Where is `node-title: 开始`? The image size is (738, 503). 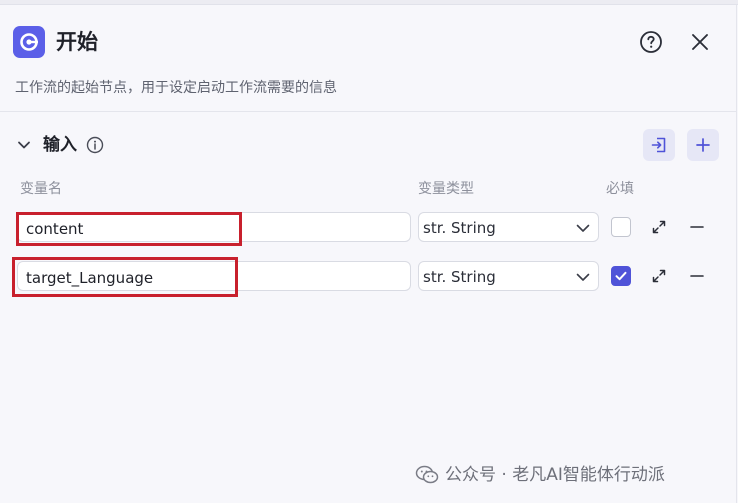
node-title: 开始 is located at coordinates (77, 42).